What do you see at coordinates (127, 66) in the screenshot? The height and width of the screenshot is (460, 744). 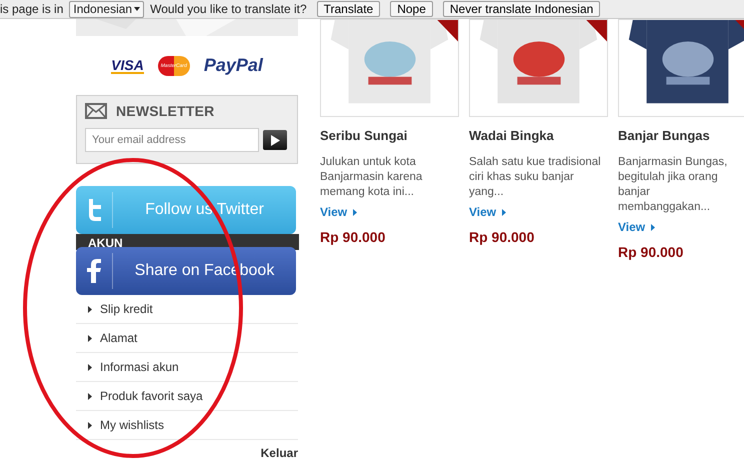 I see `visa-logo: VISA` at bounding box center [127, 66].